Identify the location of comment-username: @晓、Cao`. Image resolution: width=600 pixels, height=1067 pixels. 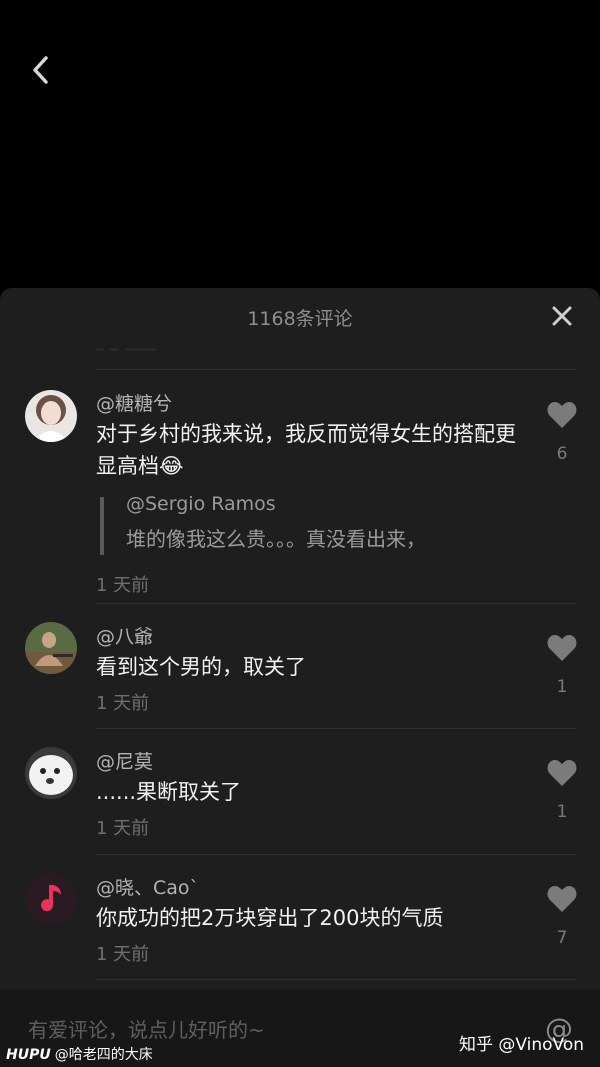
(147, 886).